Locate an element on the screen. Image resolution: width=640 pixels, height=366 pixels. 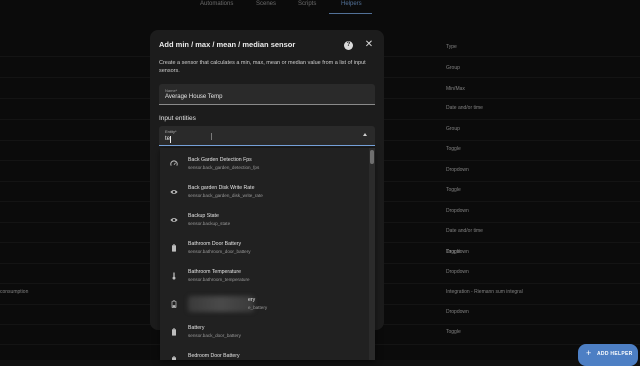
entity-id: sensor.back_garden_detection_fps is located at coordinates (224, 167).